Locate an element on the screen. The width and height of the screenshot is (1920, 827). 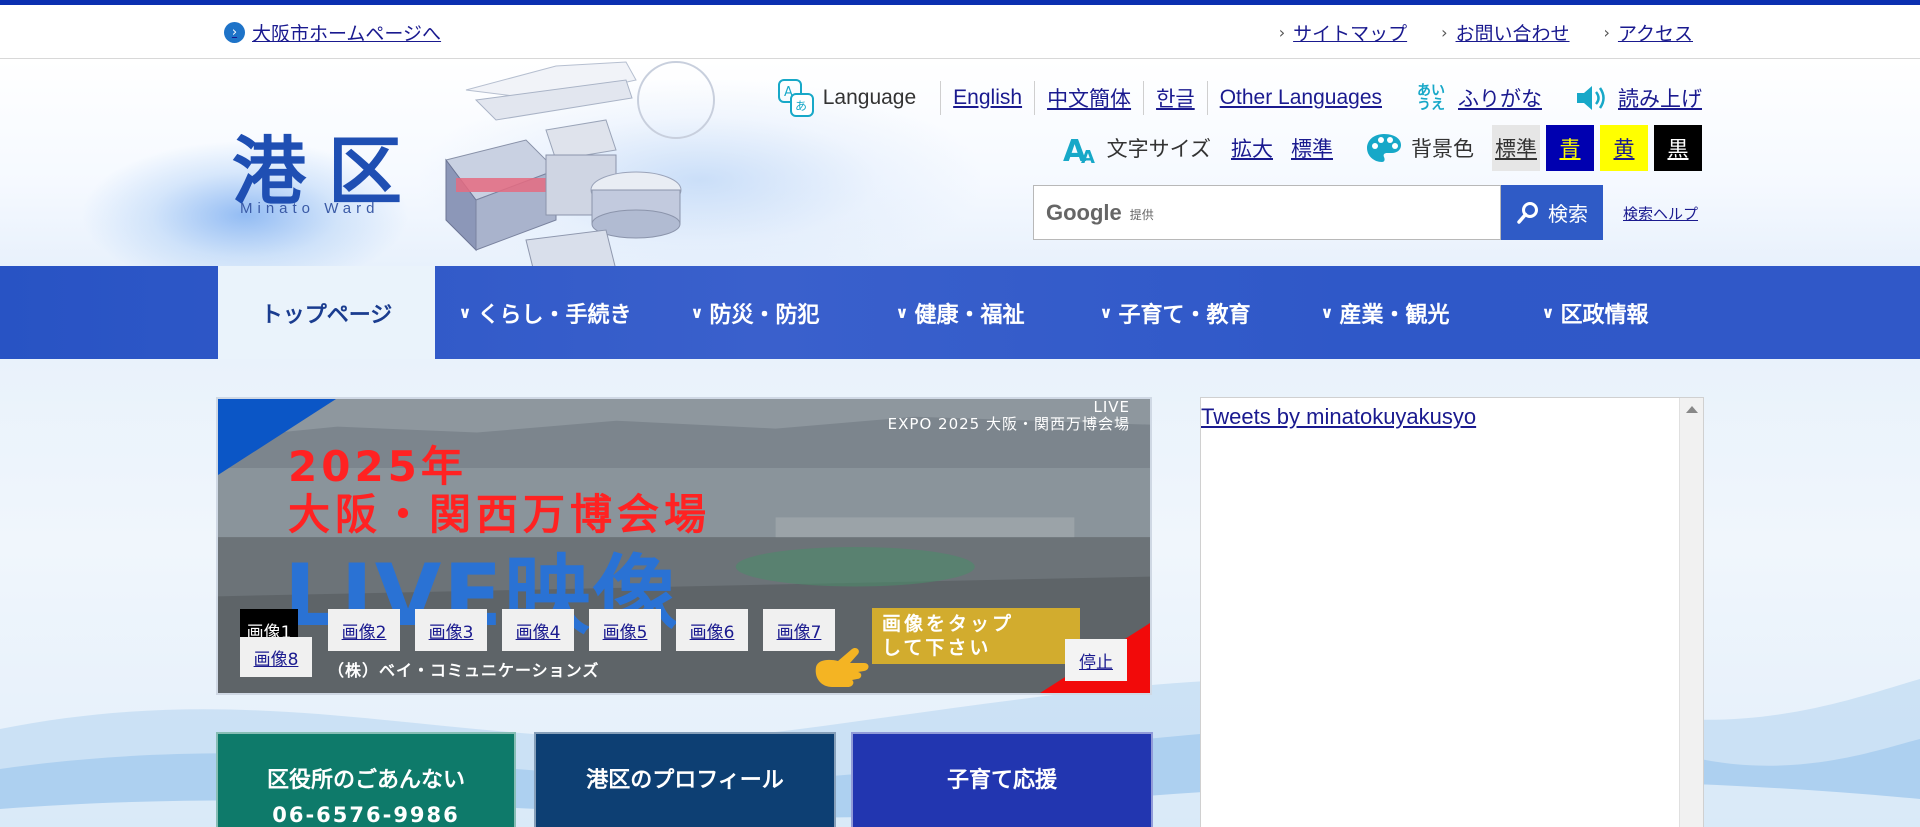
ward-profile-tile: 港区のプロフィール is located at coordinates (685, 779).